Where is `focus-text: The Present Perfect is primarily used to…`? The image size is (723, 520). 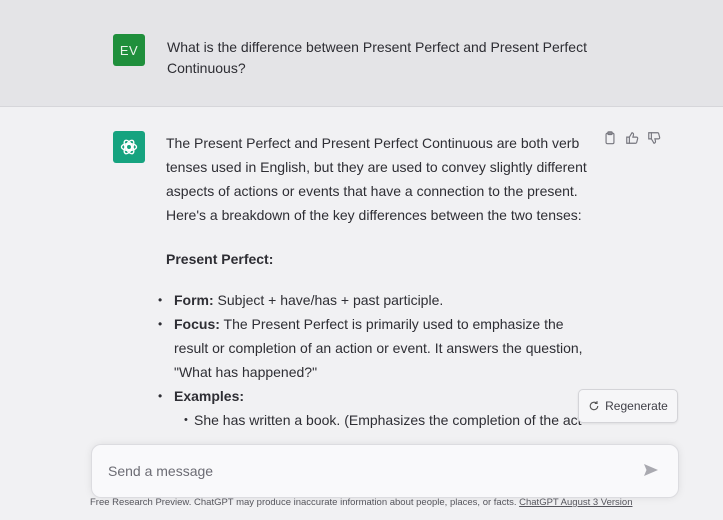 focus-text: The Present Perfect is primarily used to… is located at coordinates (378, 348).